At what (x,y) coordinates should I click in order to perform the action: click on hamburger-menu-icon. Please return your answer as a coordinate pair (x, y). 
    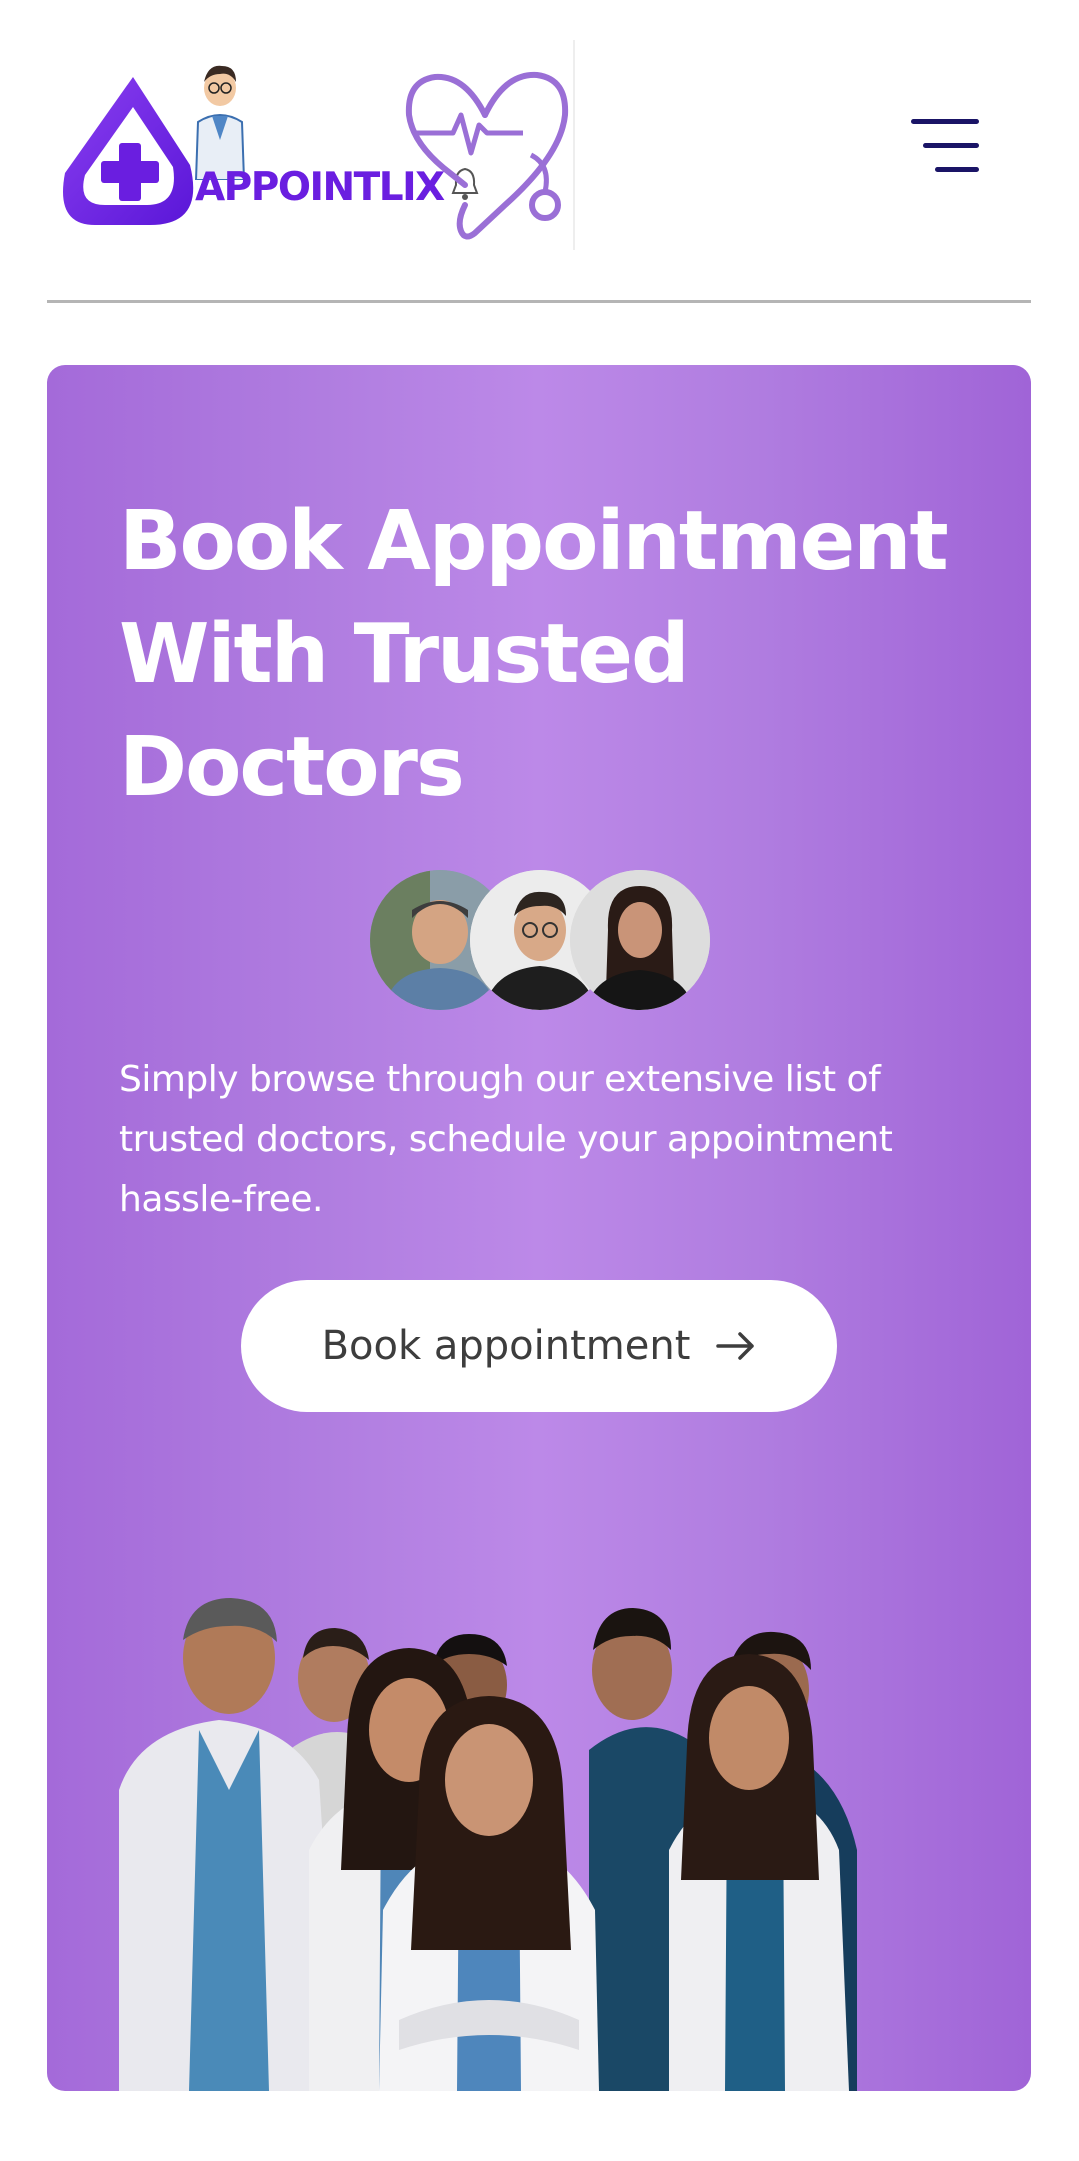
    Looking at the image, I should click on (945, 145).